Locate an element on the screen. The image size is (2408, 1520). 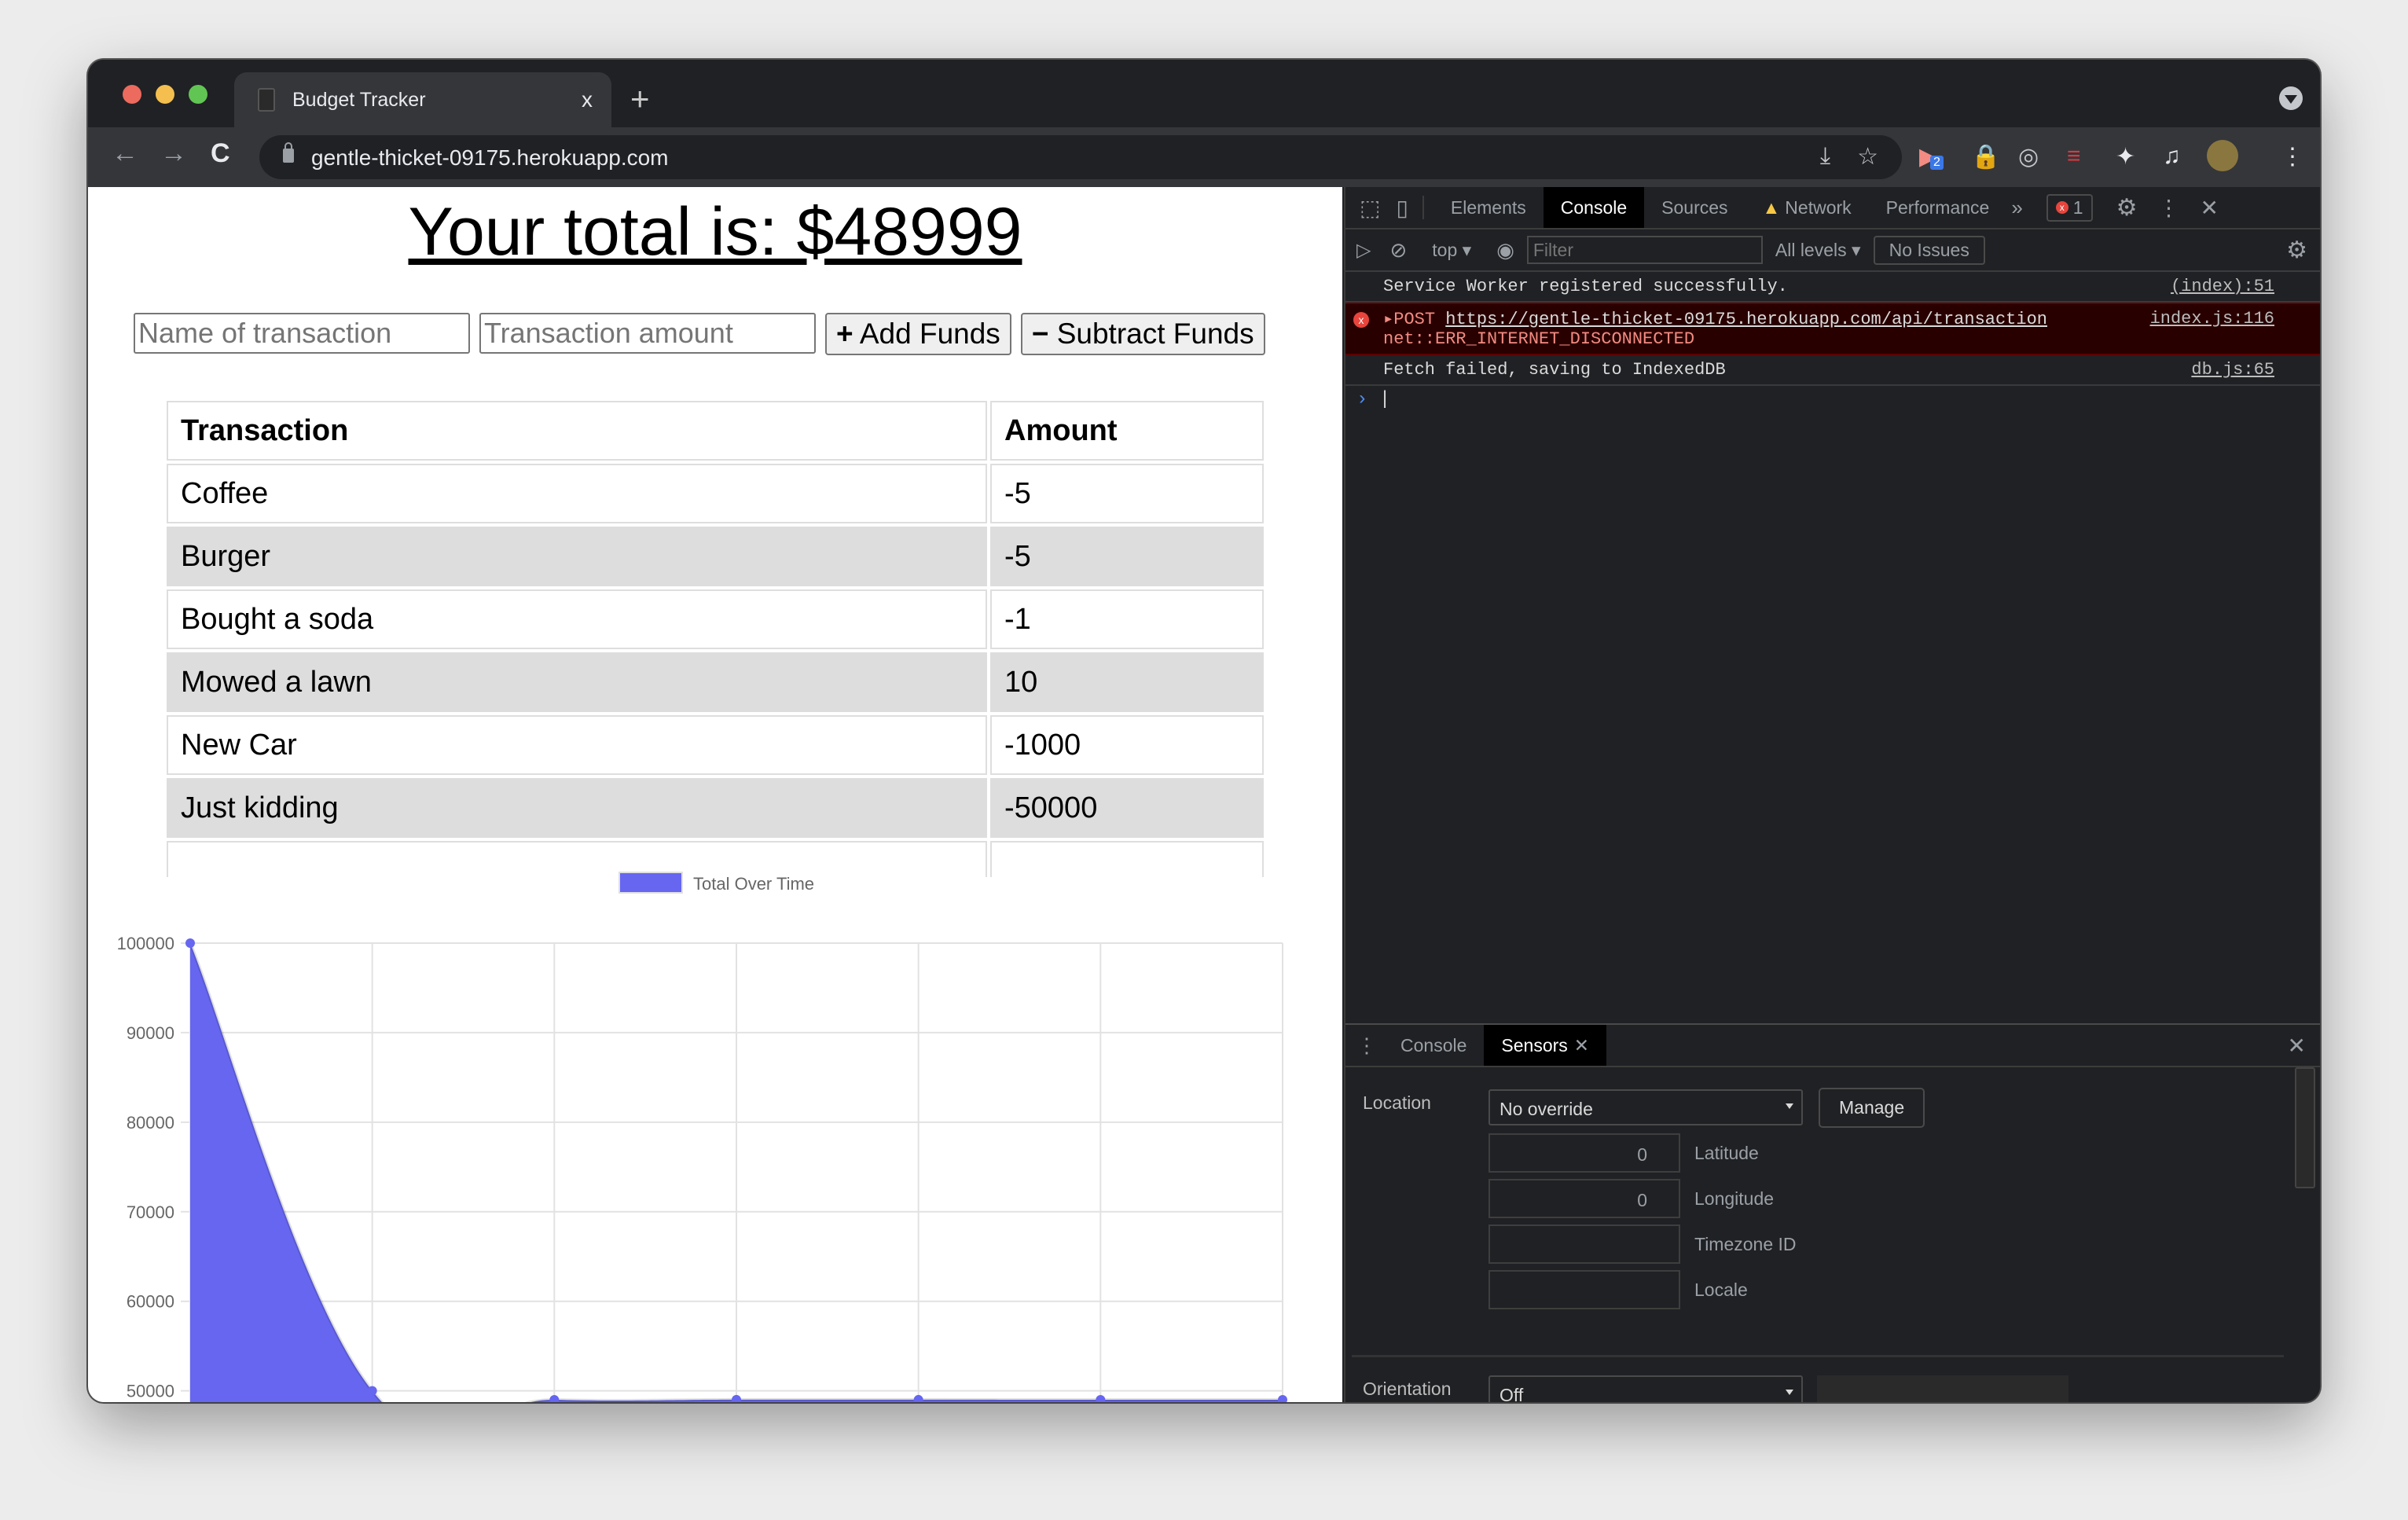
install-icon: ⤓ is located at coordinates (1825, 157).